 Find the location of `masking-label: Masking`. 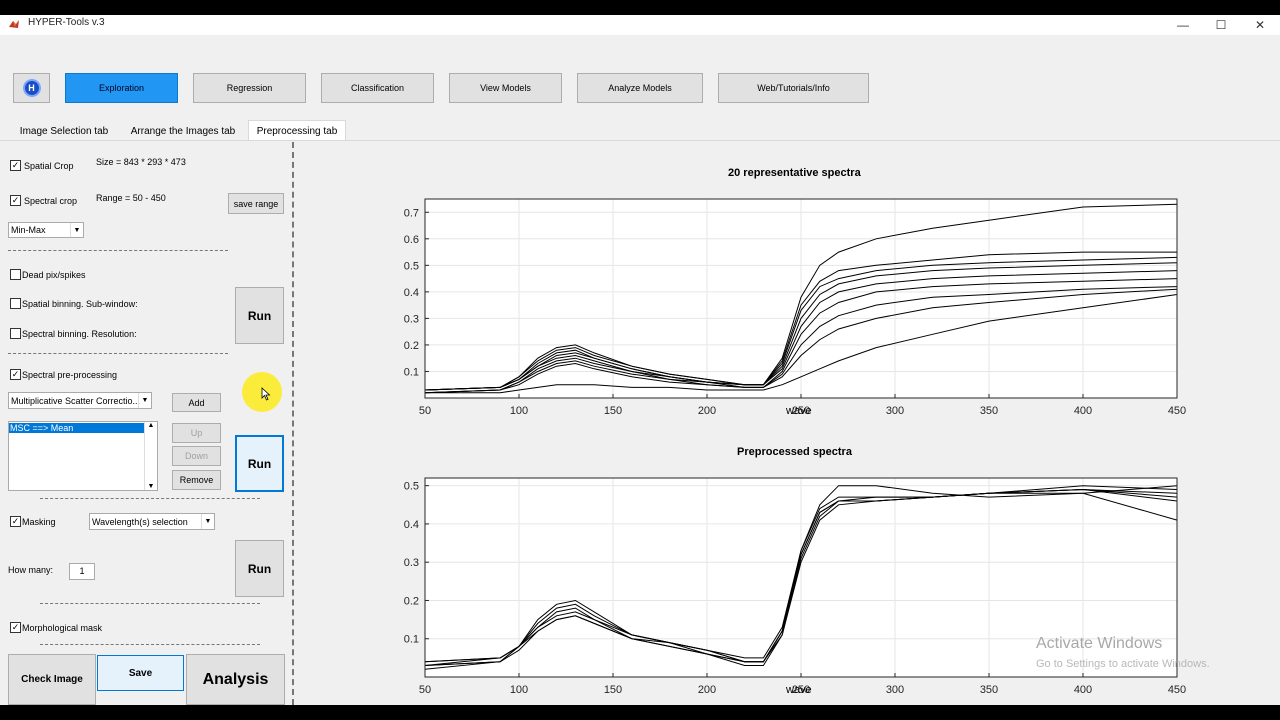

masking-label: Masking is located at coordinates (39, 522).